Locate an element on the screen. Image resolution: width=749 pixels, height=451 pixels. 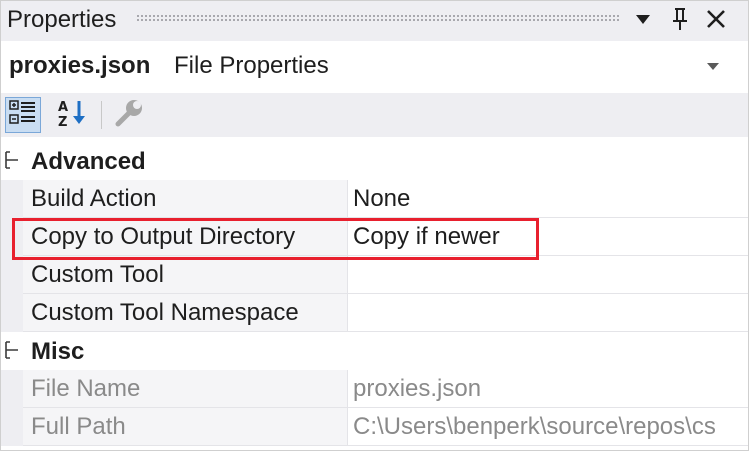
drag-grip is located at coordinates (378, 18).